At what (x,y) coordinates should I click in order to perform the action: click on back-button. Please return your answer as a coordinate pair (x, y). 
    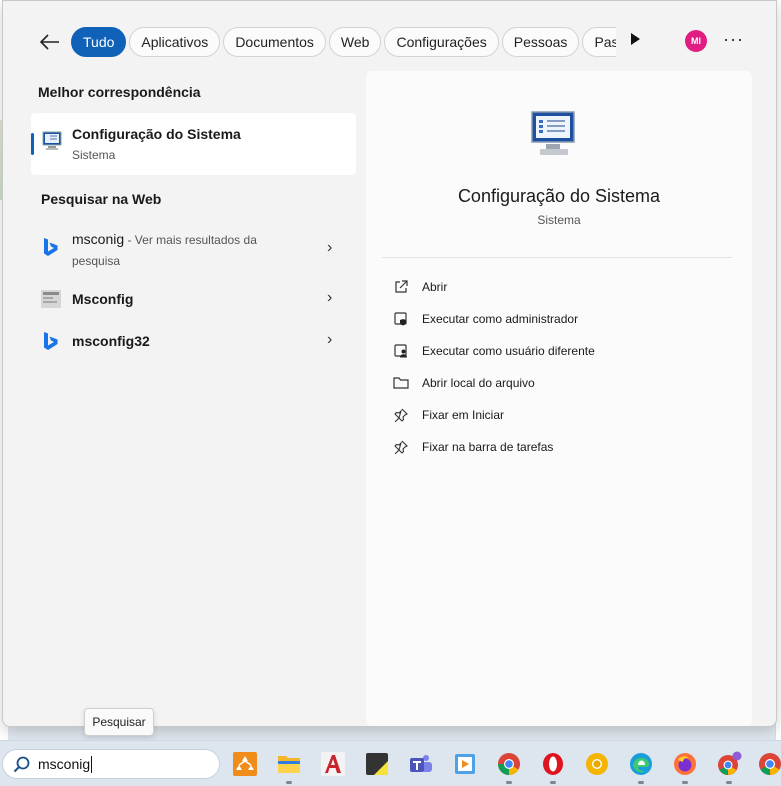
    Looking at the image, I should click on (50, 42).